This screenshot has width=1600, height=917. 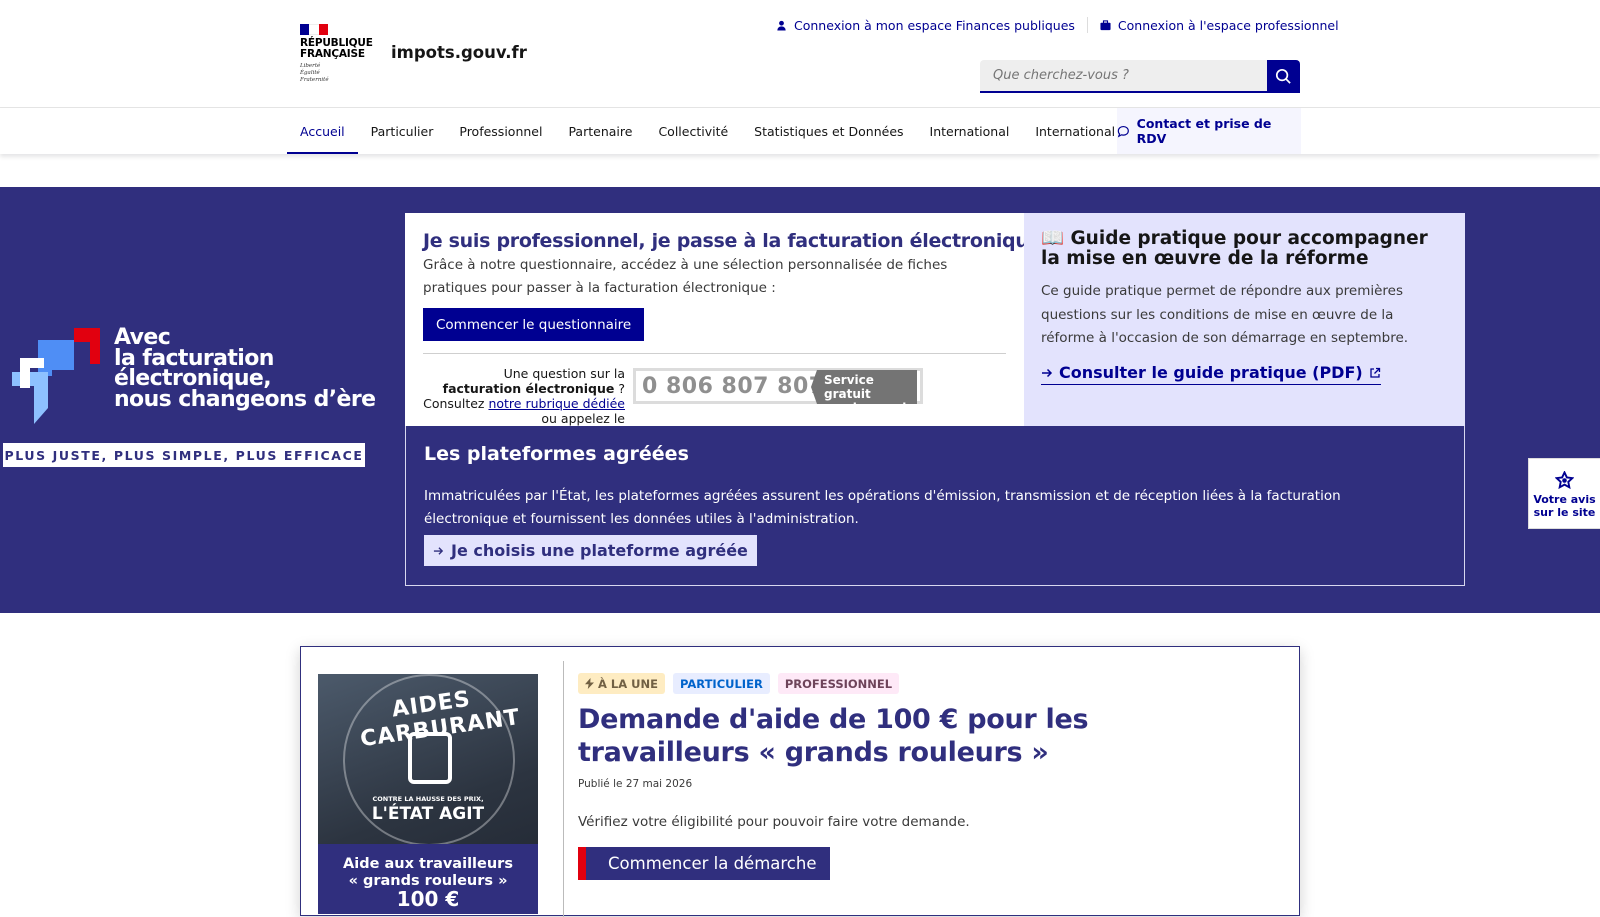 I want to click on card-divider, so click(x=714, y=353).